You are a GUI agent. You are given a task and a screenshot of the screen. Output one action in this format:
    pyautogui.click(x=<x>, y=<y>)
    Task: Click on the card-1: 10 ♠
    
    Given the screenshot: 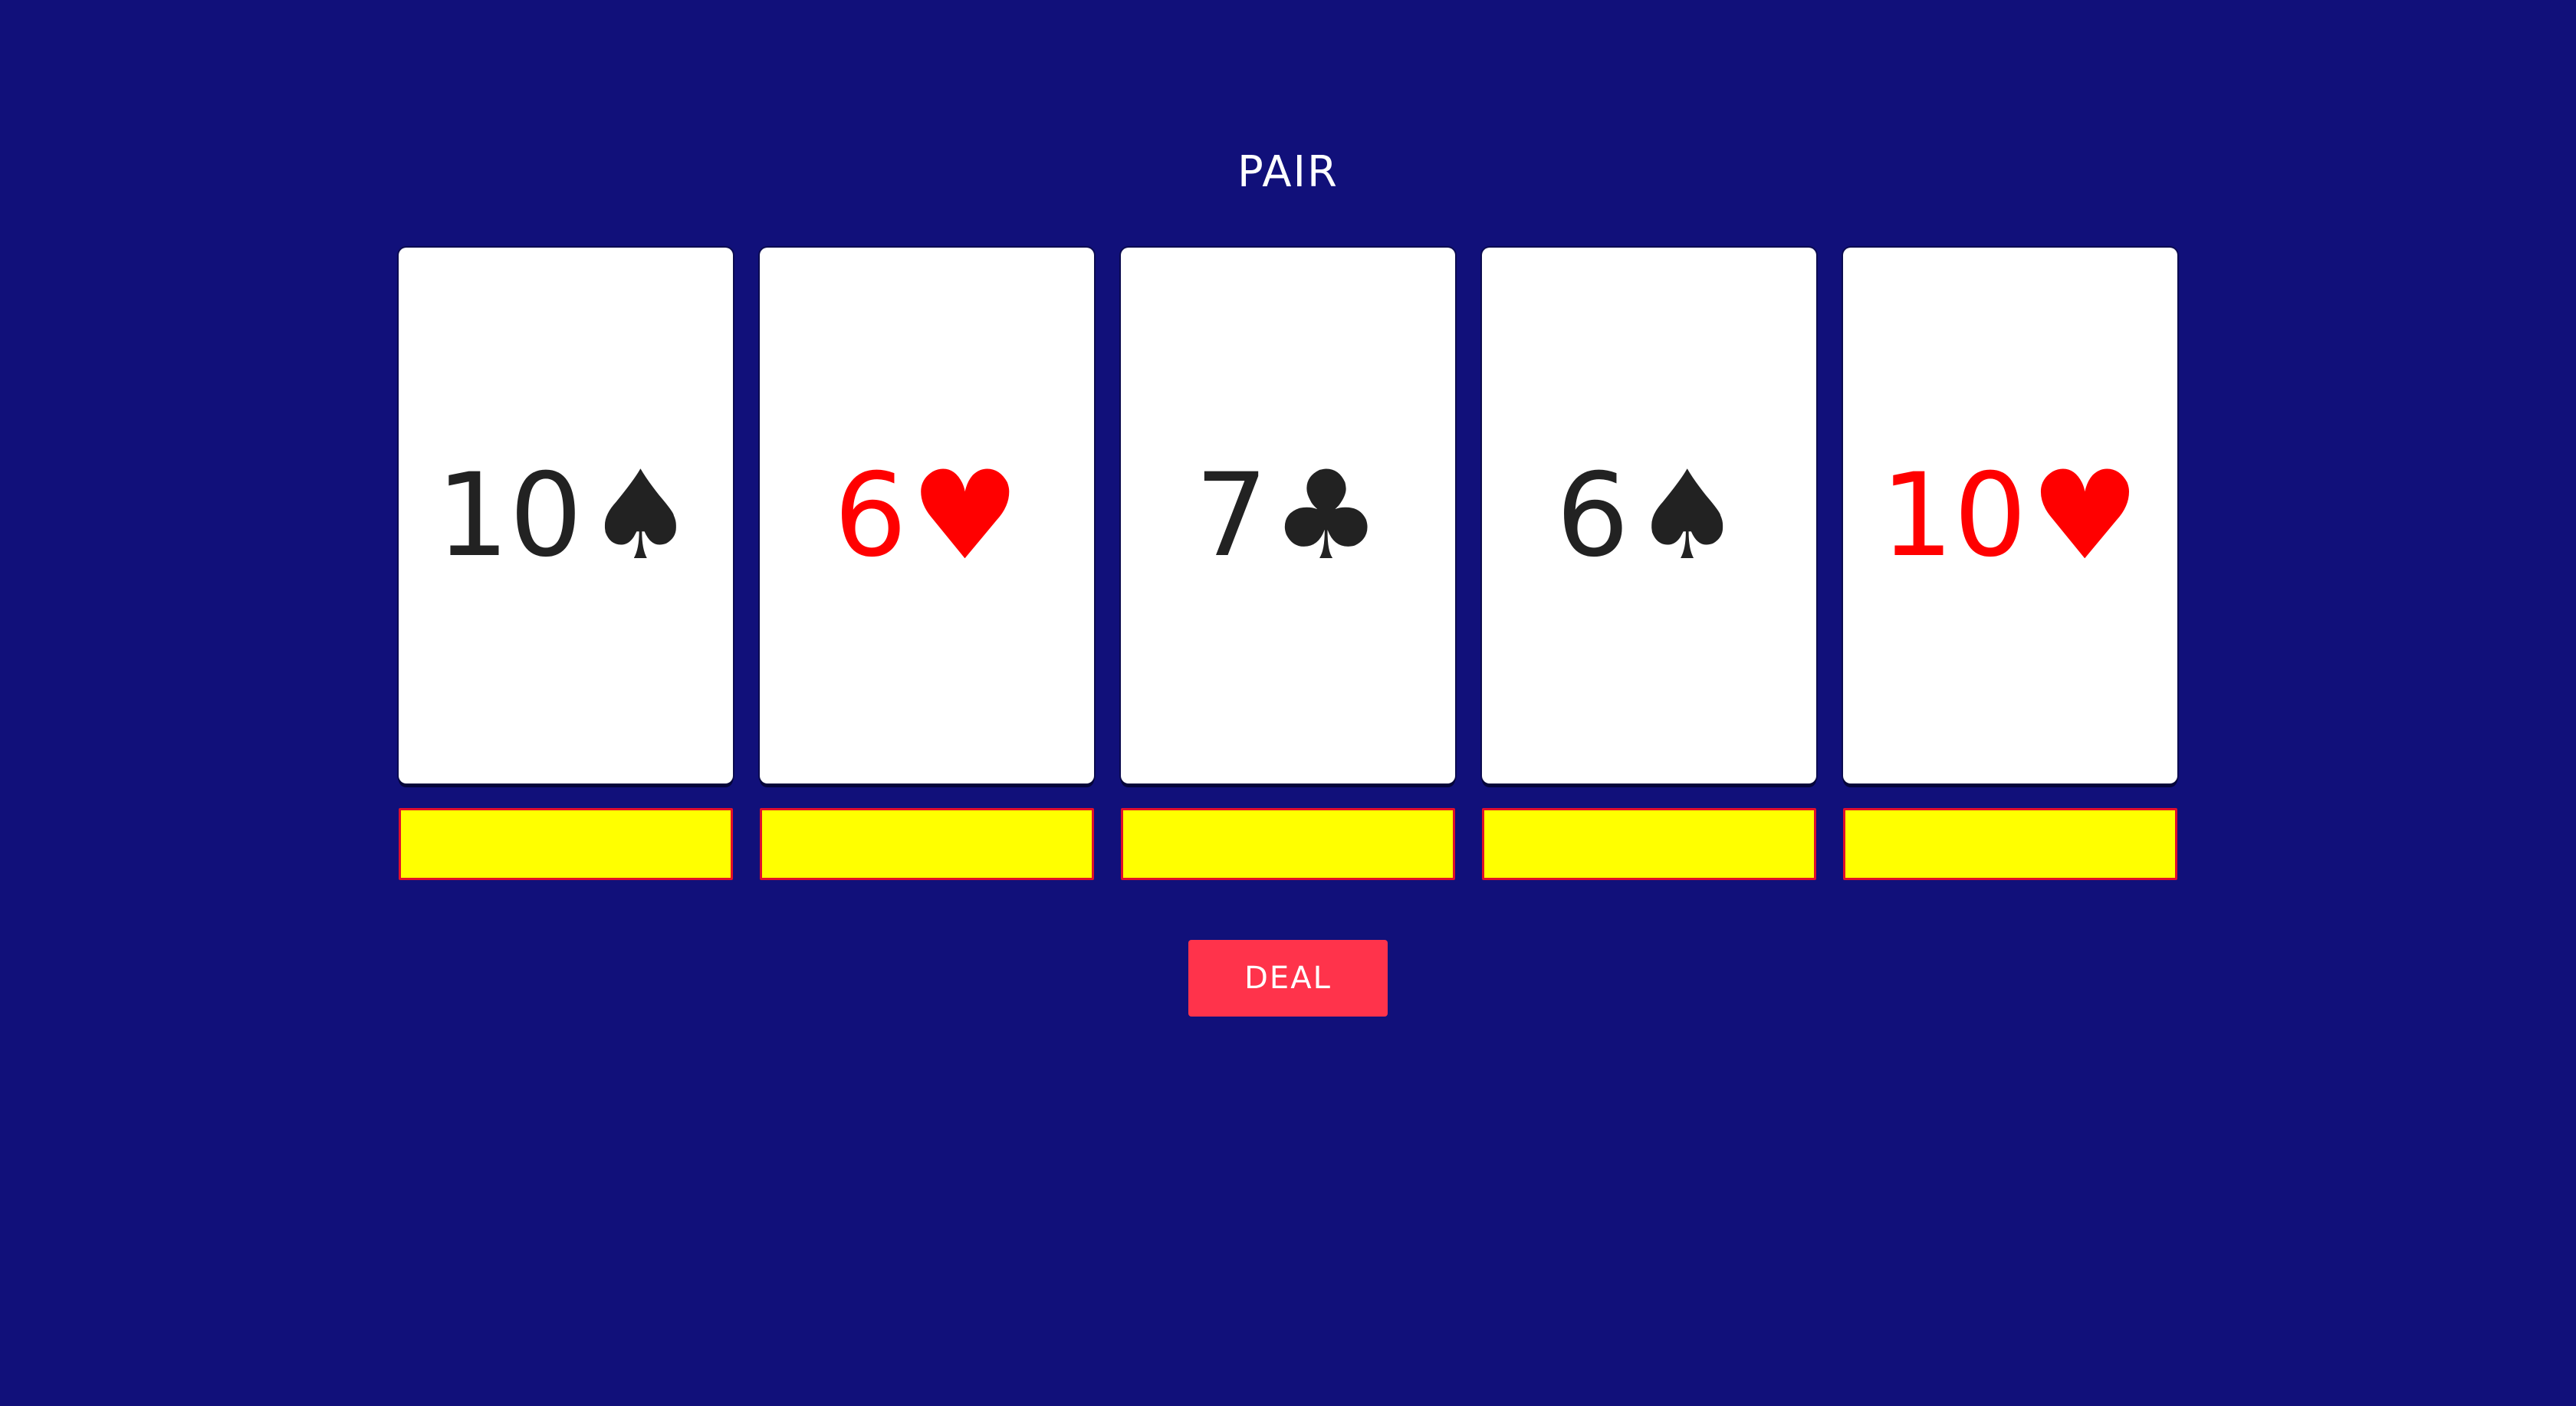 What is the action you would take?
    pyautogui.click(x=566, y=515)
    